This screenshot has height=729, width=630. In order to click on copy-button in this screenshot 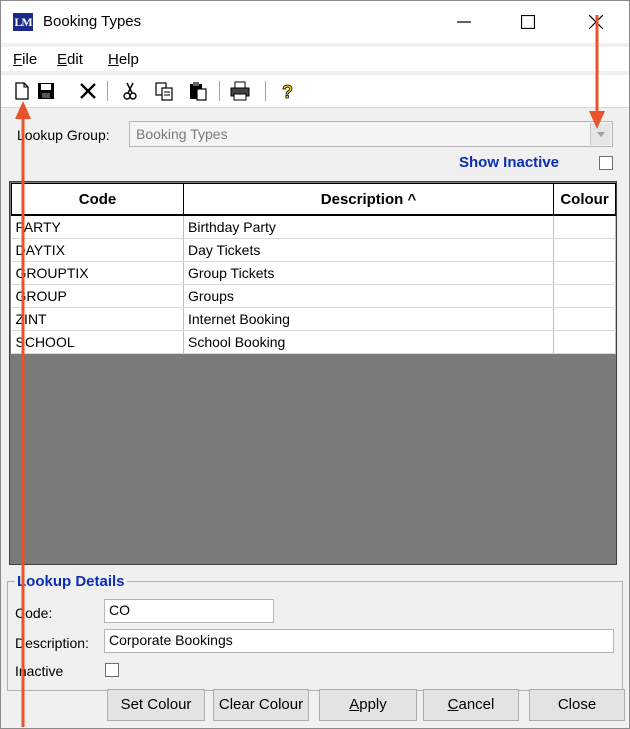, I will do `click(164, 91)`.